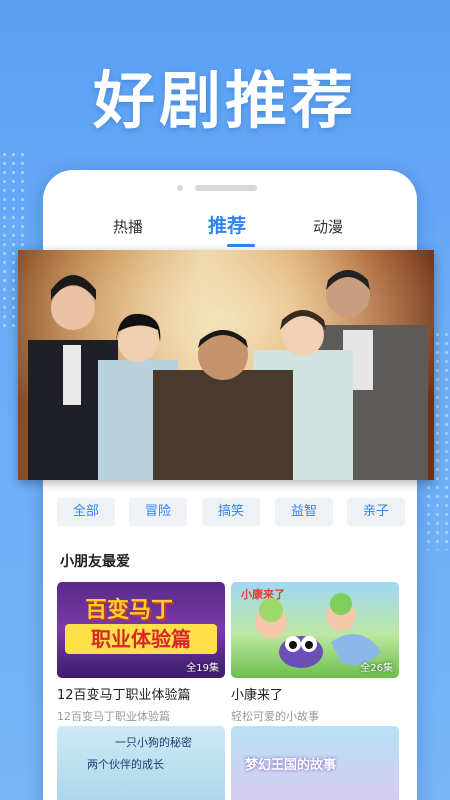  I want to click on category-chips: 全部 冒险 搞笑 益智 亲子, so click(231, 512).